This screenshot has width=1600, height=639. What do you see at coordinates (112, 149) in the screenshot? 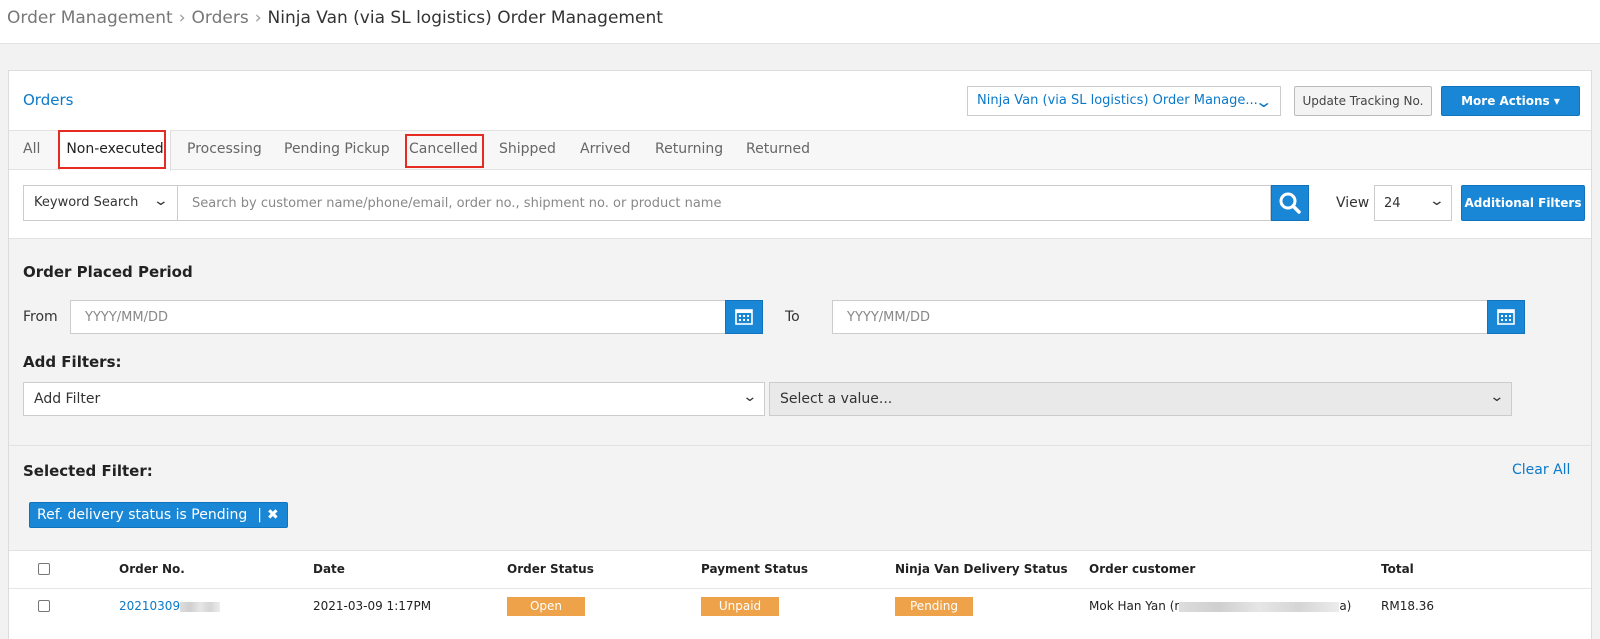
I see `highlight-non-executed` at bounding box center [112, 149].